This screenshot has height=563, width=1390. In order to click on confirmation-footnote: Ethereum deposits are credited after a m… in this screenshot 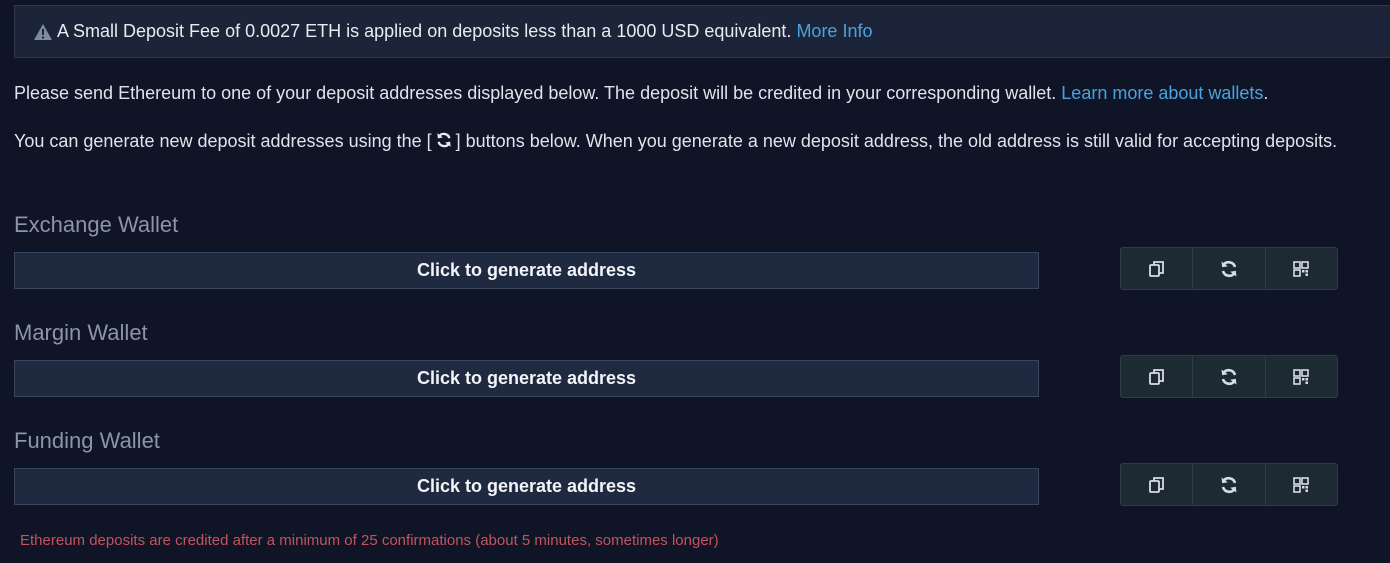, I will do `click(369, 540)`.